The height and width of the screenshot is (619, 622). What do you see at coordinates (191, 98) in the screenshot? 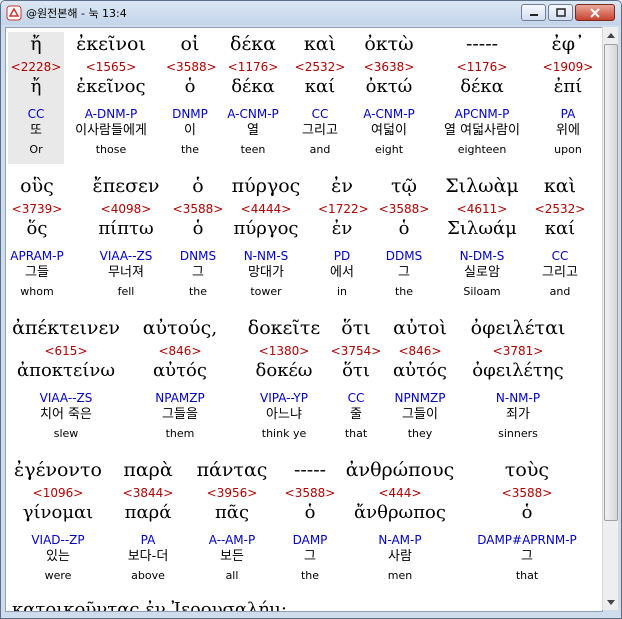
I see `word-cell: οἱ <3588> ὁ DNMP 이 the` at bounding box center [191, 98].